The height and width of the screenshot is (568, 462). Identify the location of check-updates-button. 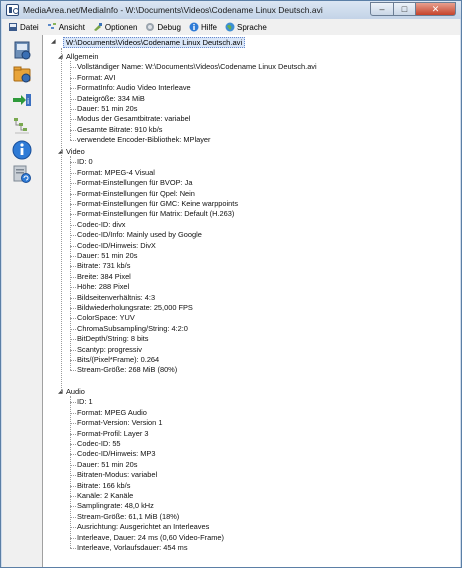
(22, 175).